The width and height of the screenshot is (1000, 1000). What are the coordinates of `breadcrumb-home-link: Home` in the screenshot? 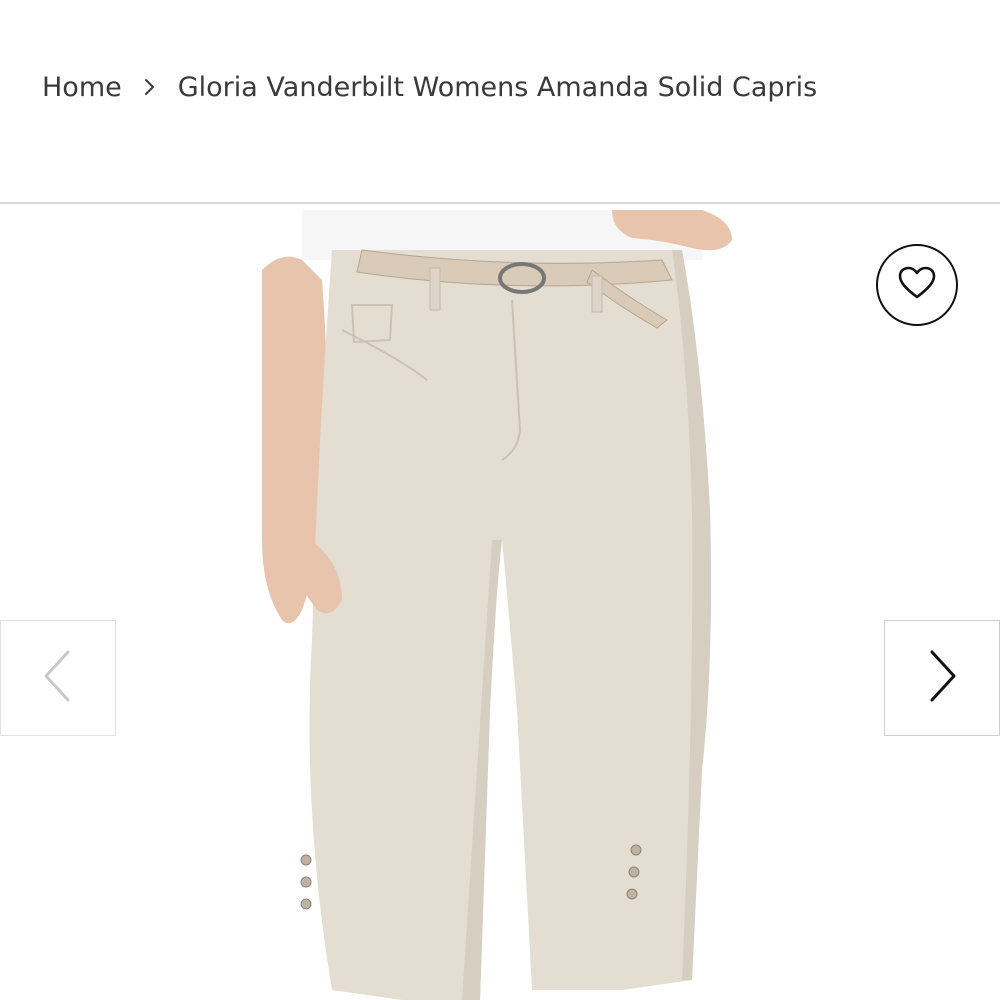 It's located at (82, 87).